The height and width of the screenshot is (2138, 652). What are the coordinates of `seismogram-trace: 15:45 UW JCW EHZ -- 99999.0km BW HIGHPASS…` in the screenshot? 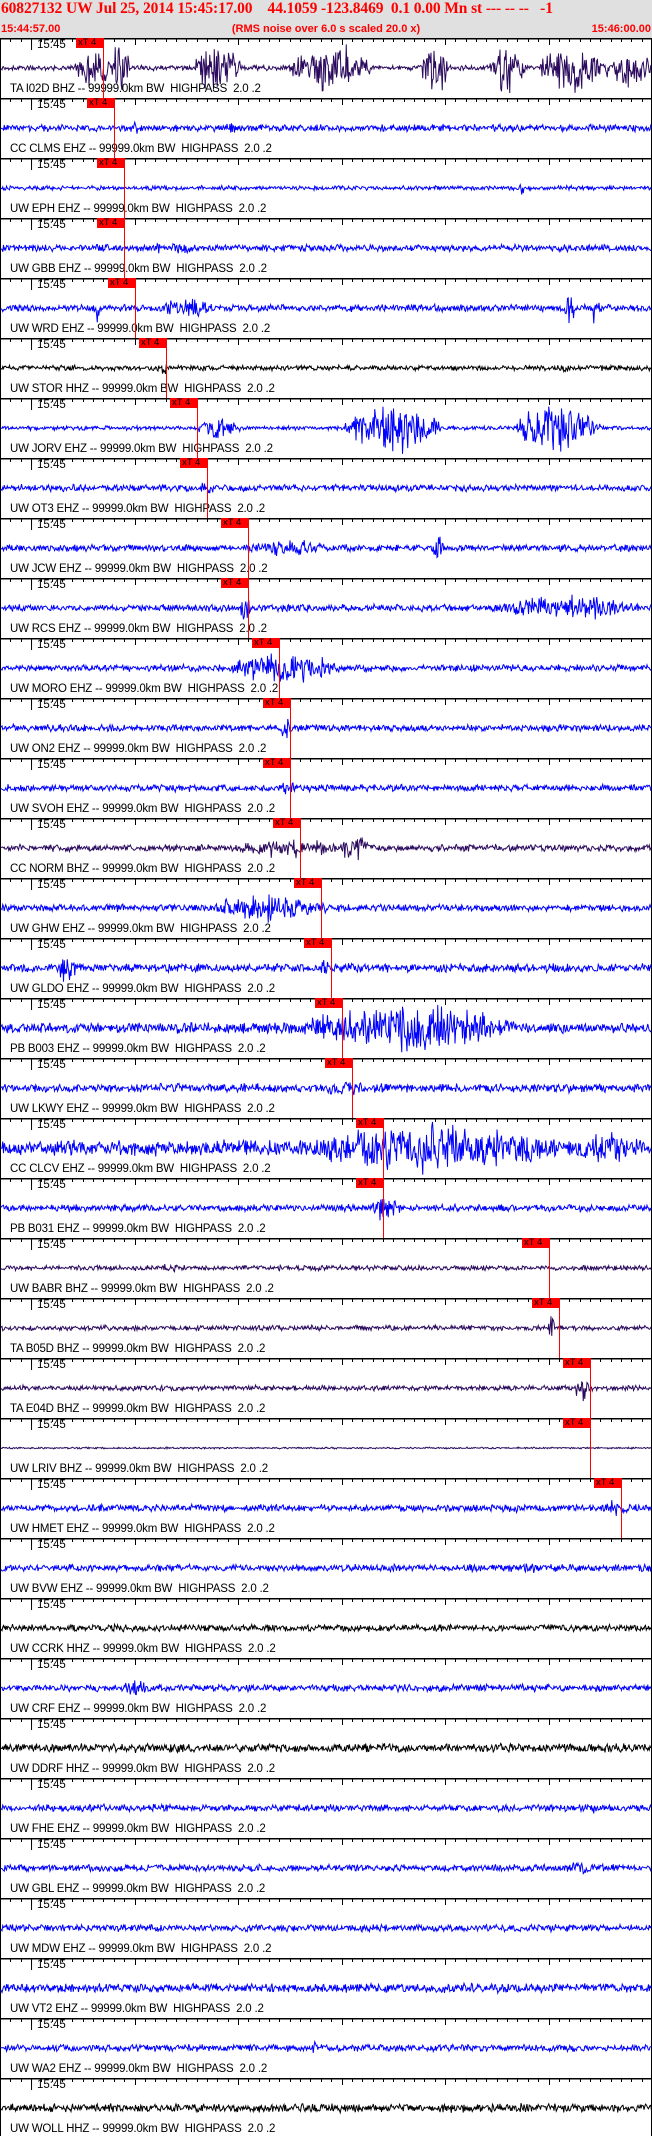 It's located at (326, 548).